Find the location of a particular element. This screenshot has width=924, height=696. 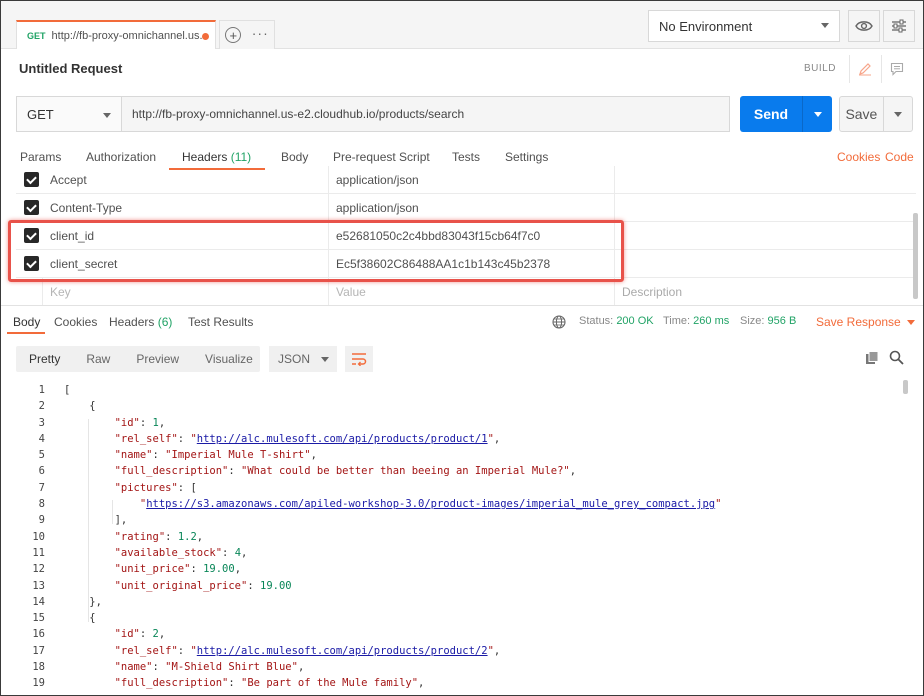

size-value: 956 B is located at coordinates (782, 321).